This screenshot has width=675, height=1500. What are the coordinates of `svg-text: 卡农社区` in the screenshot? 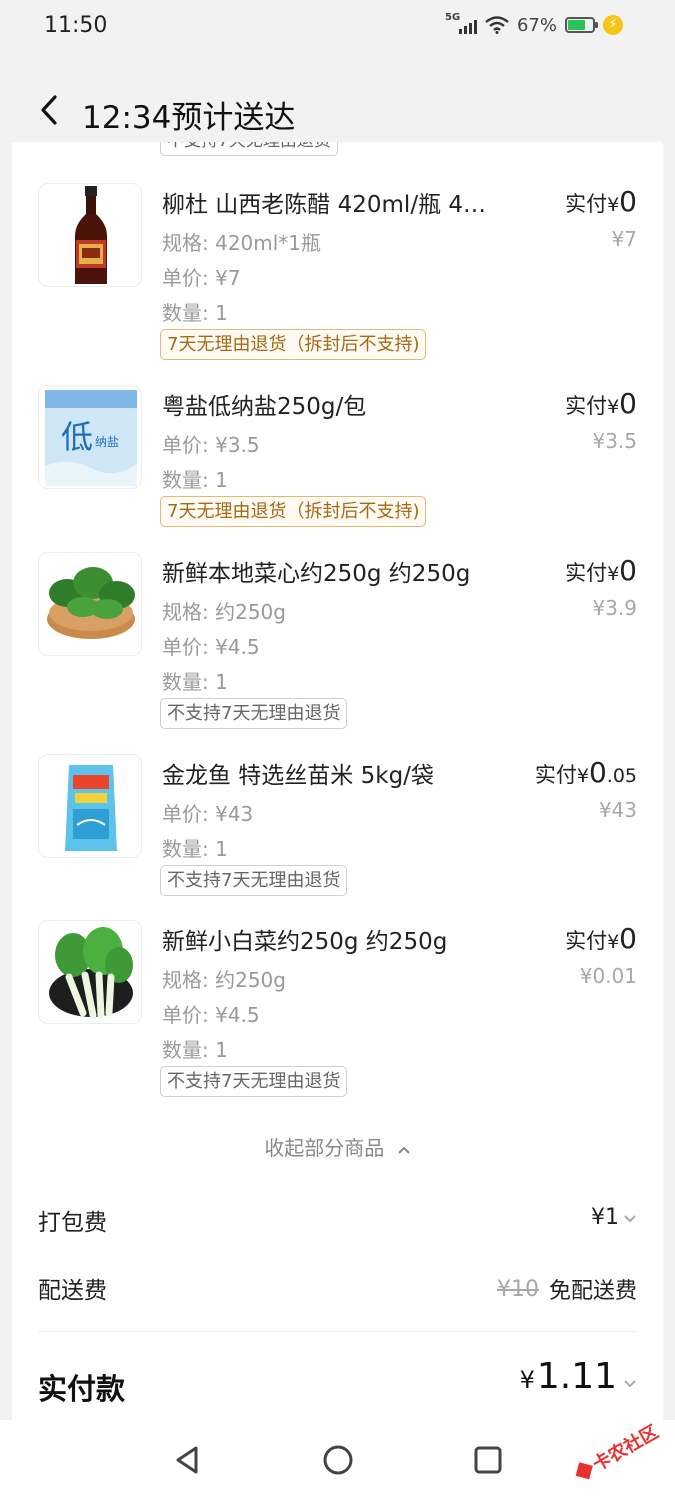 It's located at (625, 1448).